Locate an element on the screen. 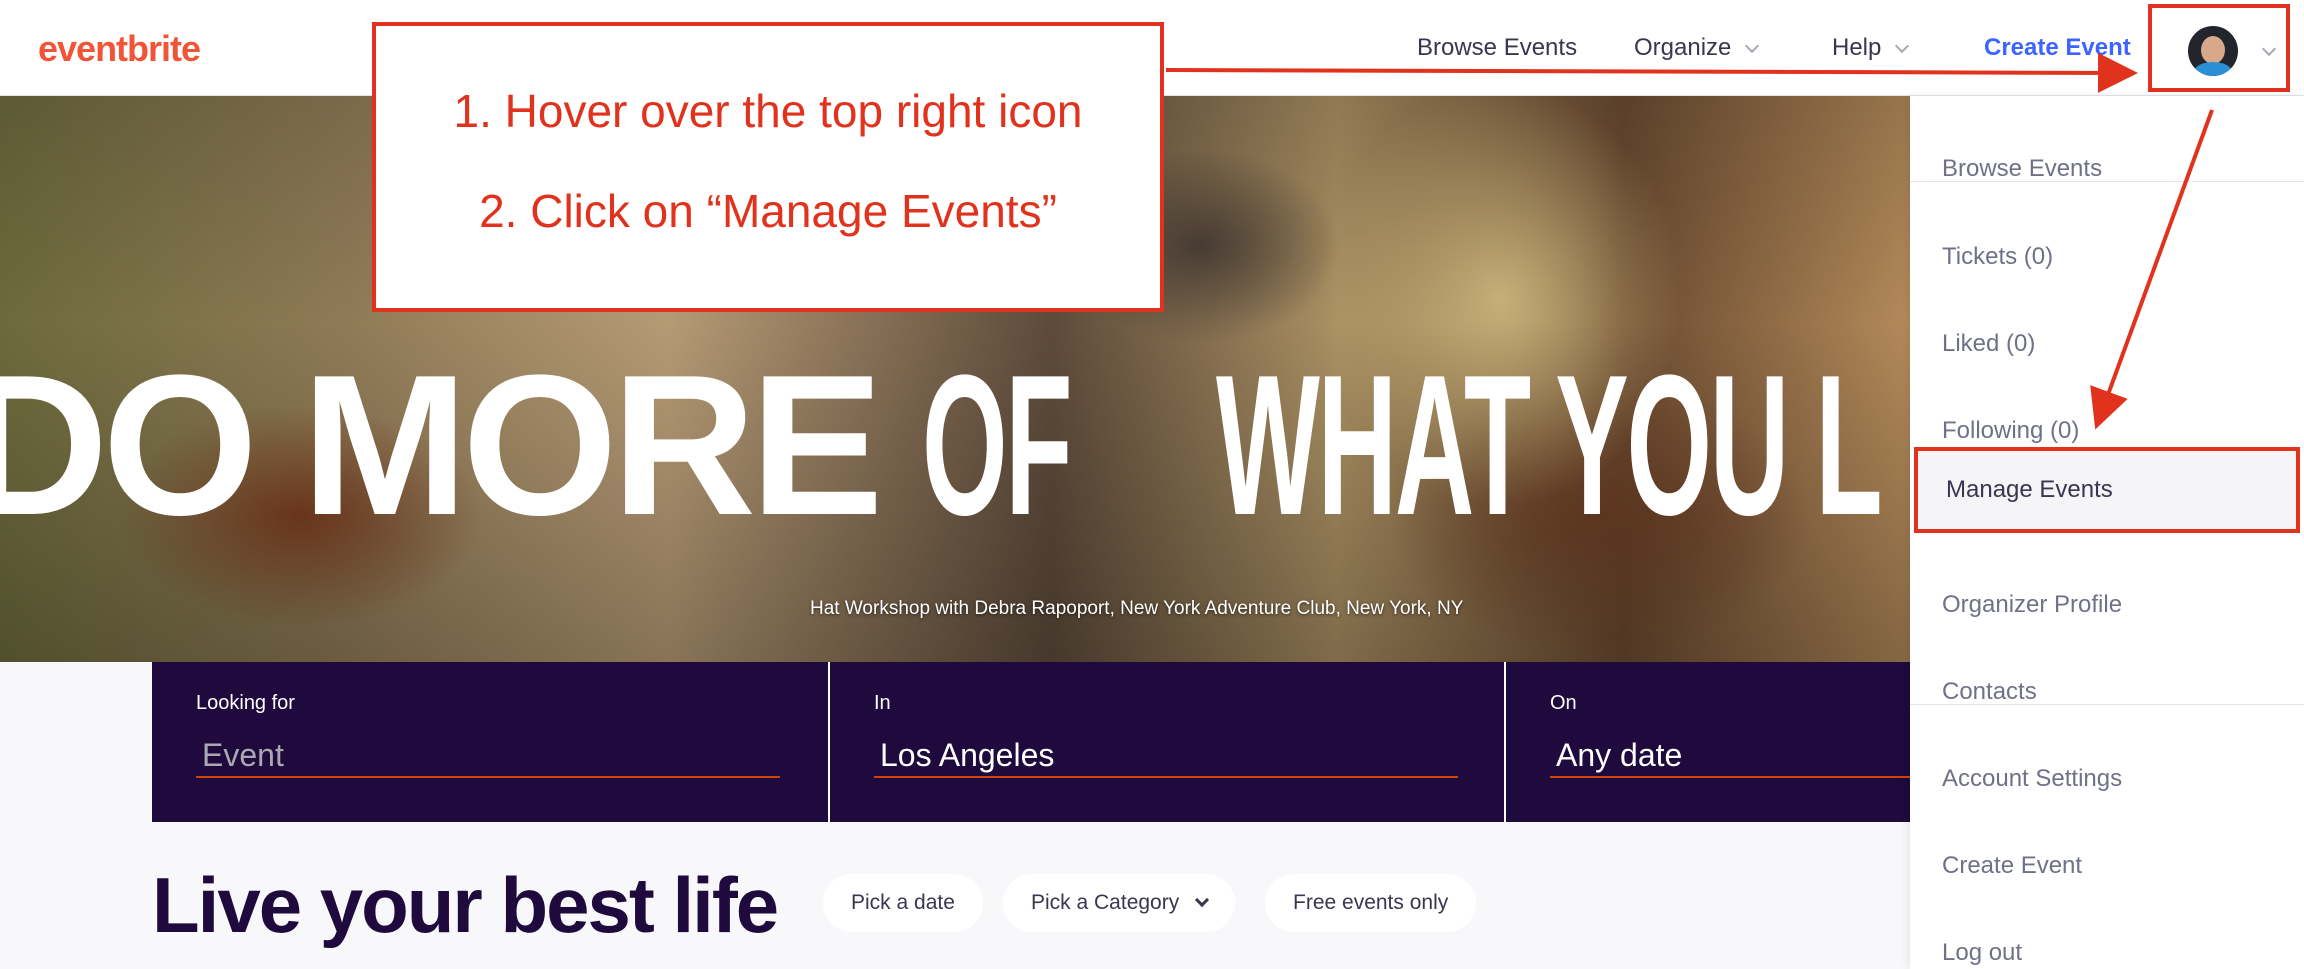  avatar-shirt is located at coordinates (2213, 69).